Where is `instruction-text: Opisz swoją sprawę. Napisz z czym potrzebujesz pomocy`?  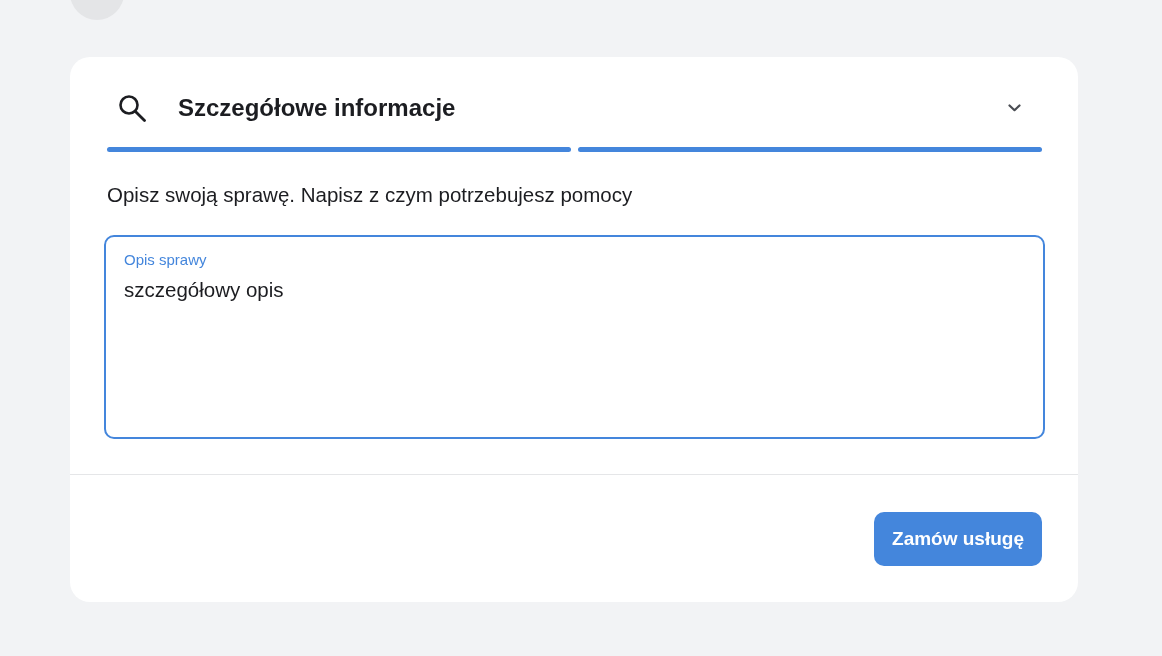
instruction-text: Opisz swoją sprawę. Napisz z czym potrzebujesz pomocy is located at coordinates (370, 195).